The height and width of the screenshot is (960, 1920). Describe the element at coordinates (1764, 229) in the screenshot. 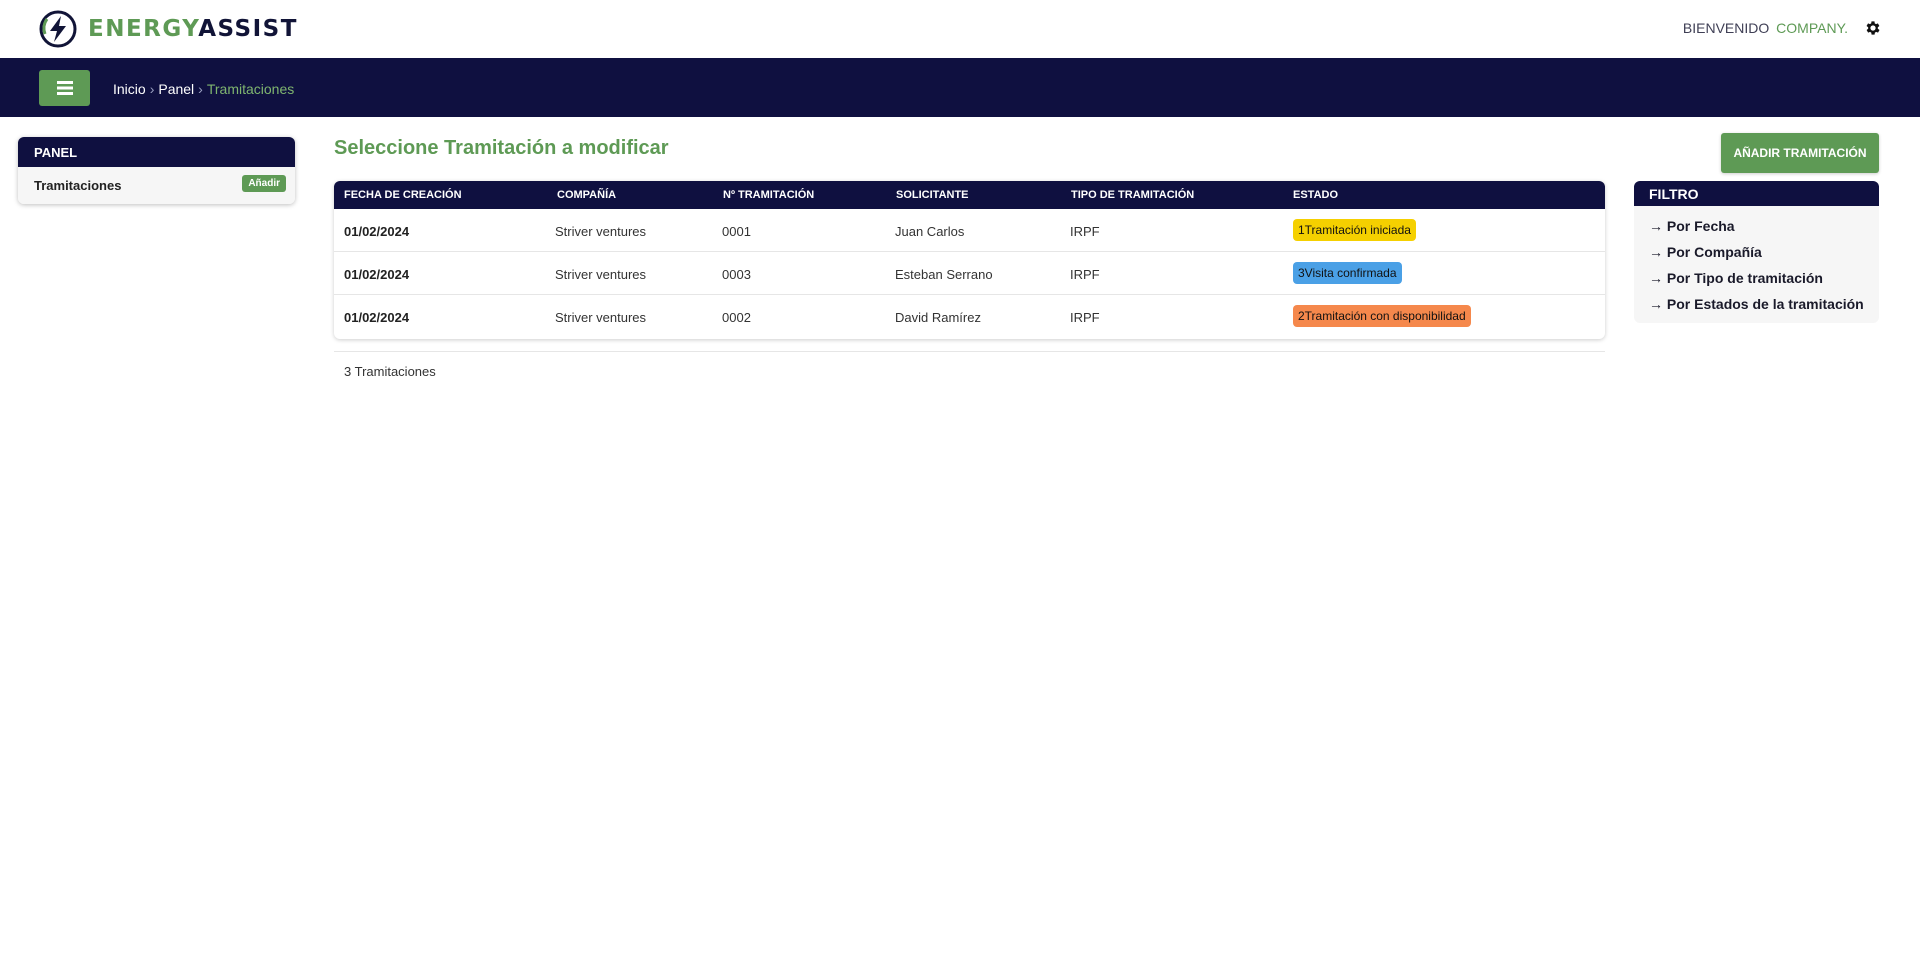

I see `filter-by-date: → Por Fecha` at that location.